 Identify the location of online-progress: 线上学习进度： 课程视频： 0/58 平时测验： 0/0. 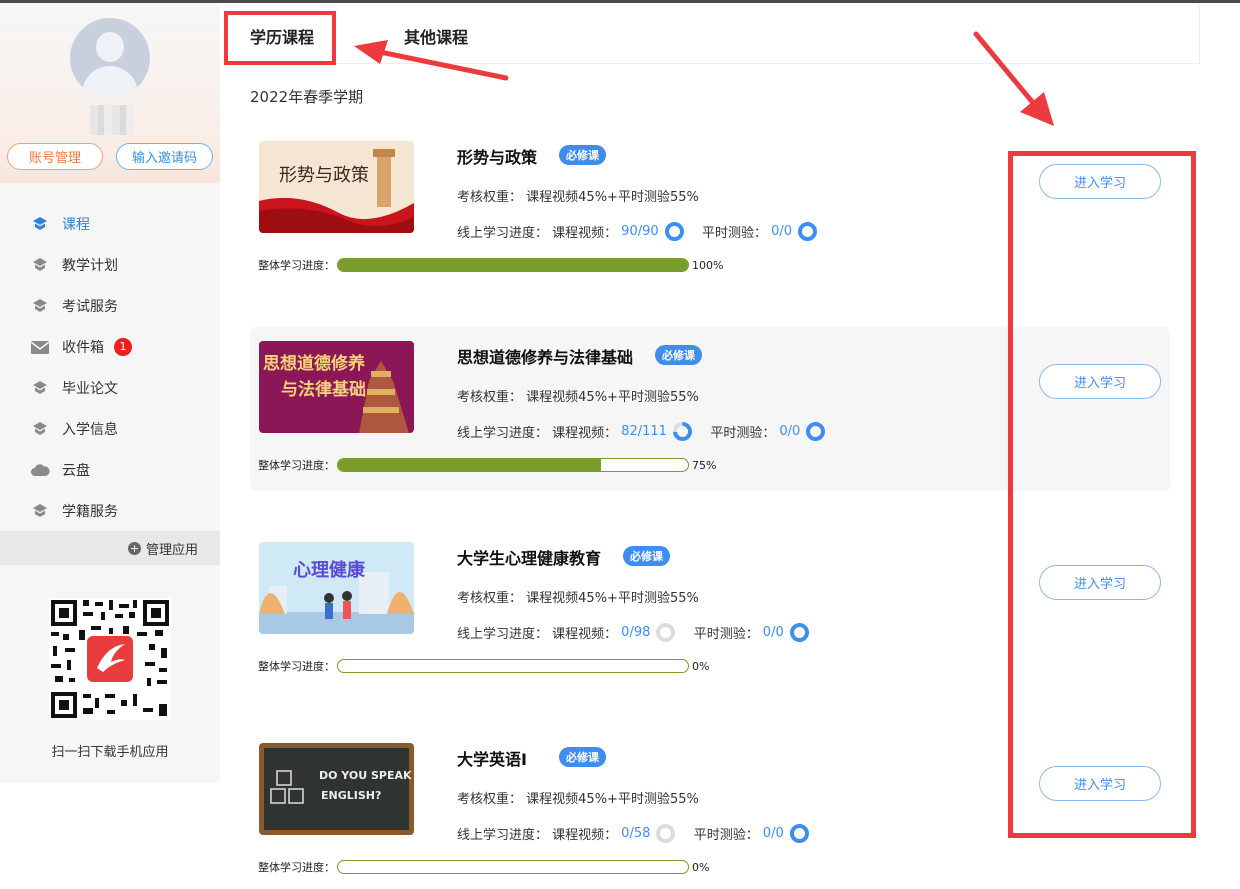
(636, 833).